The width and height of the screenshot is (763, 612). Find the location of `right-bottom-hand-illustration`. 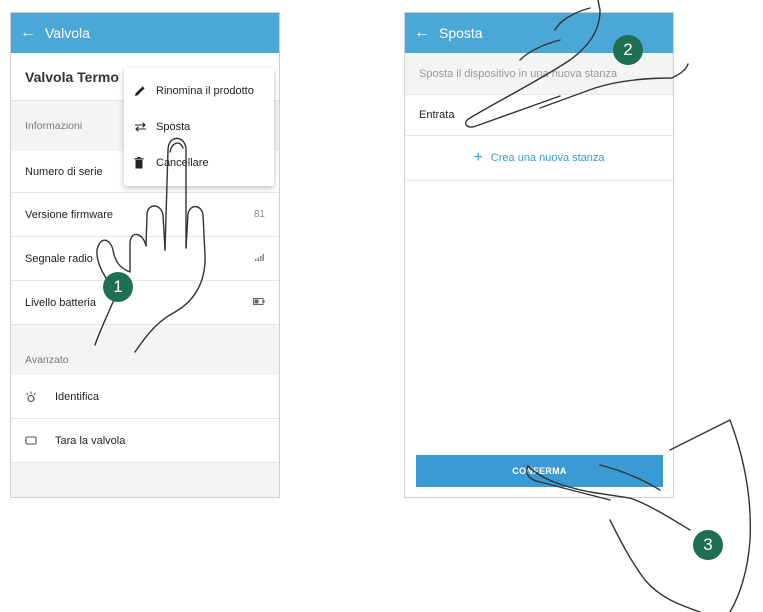

right-bottom-hand-illustration is located at coordinates (639, 515).